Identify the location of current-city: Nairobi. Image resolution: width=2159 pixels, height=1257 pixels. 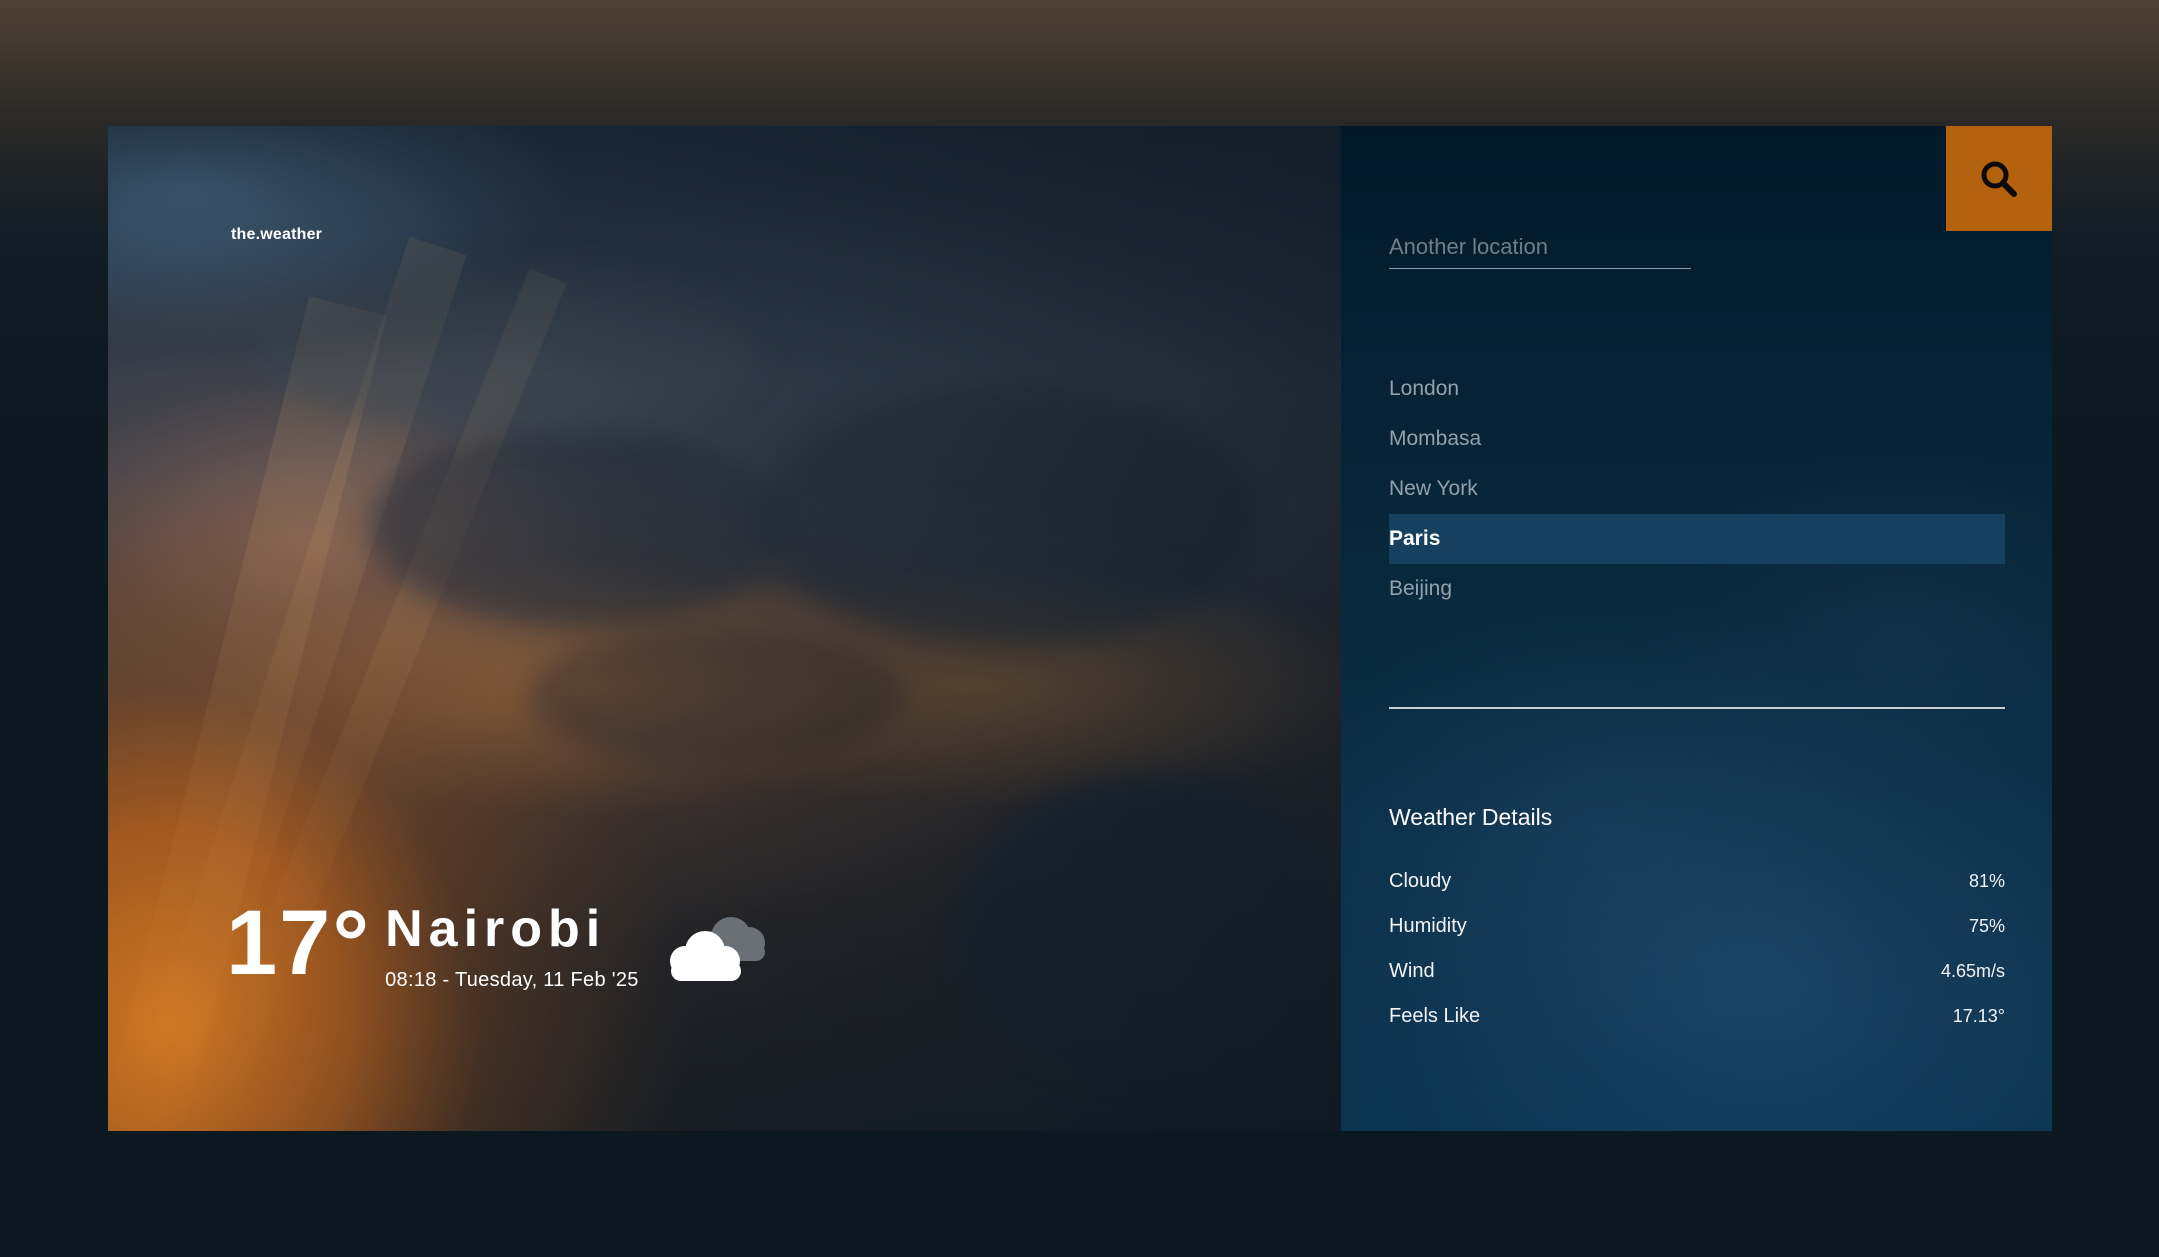
(496, 929).